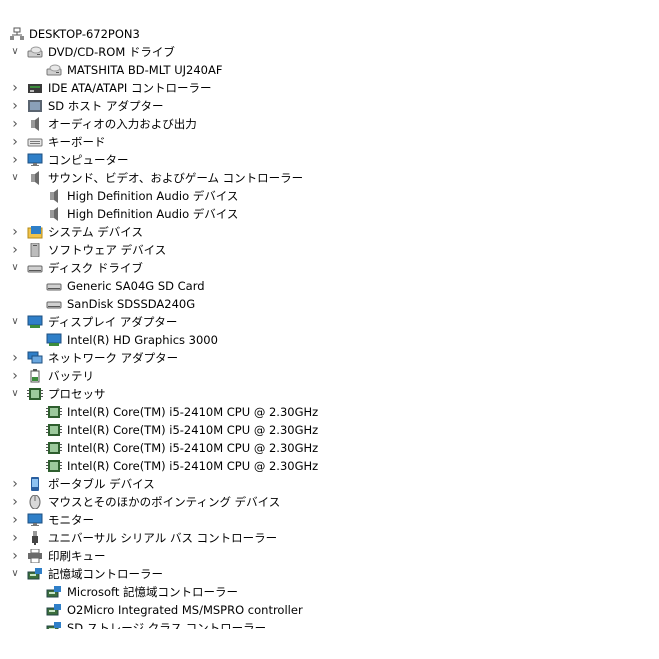 This screenshot has width=659, height=659. I want to click on device-item: Generic SA04G SD Card, so click(329, 286).